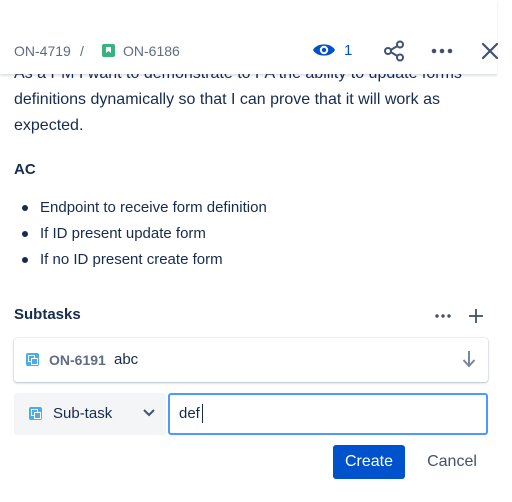 This screenshot has width=512, height=502. I want to click on close-button, so click(490, 51).